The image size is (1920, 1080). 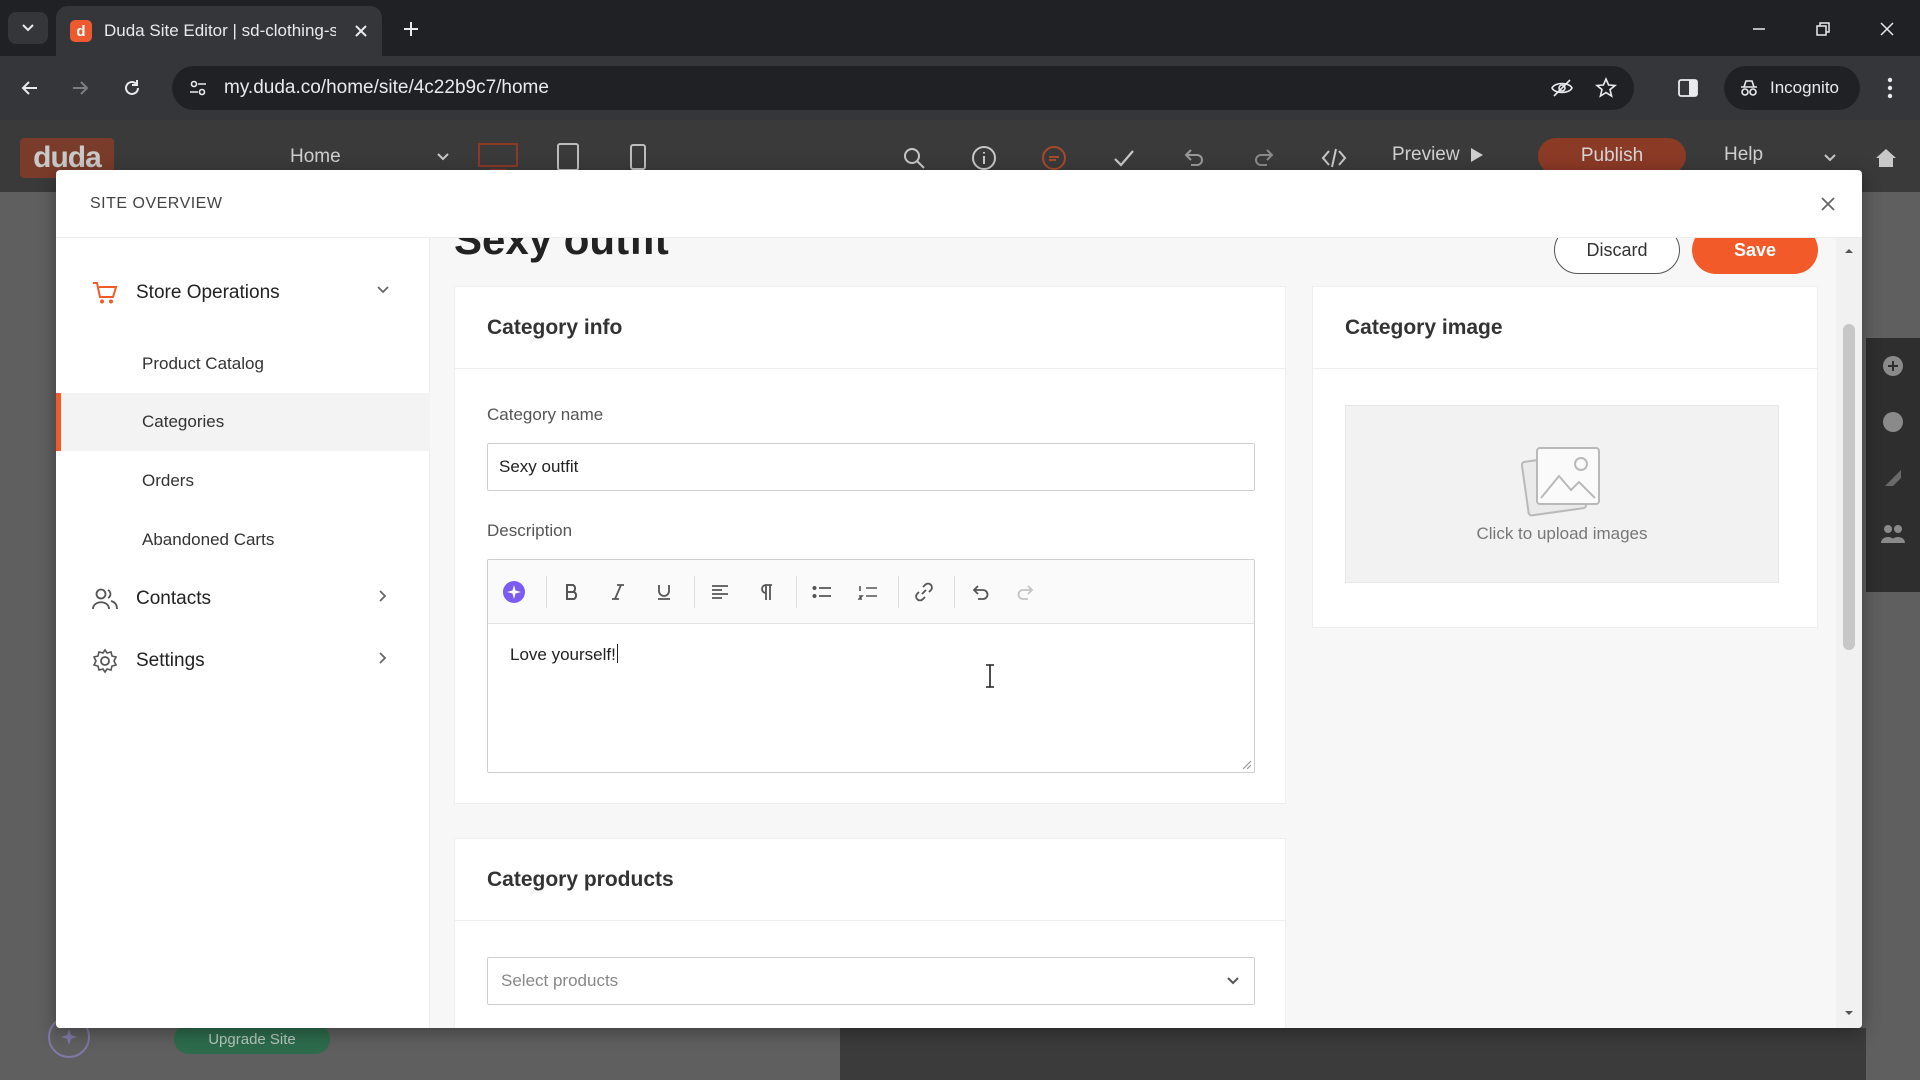 I want to click on underline-button, so click(x=664, y=592).